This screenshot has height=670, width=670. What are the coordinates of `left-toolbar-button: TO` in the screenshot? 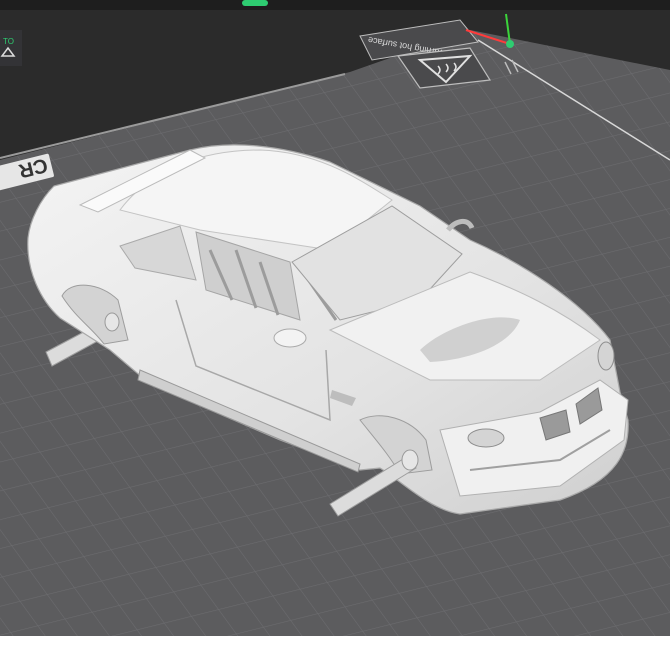 It's located at (11, 48).